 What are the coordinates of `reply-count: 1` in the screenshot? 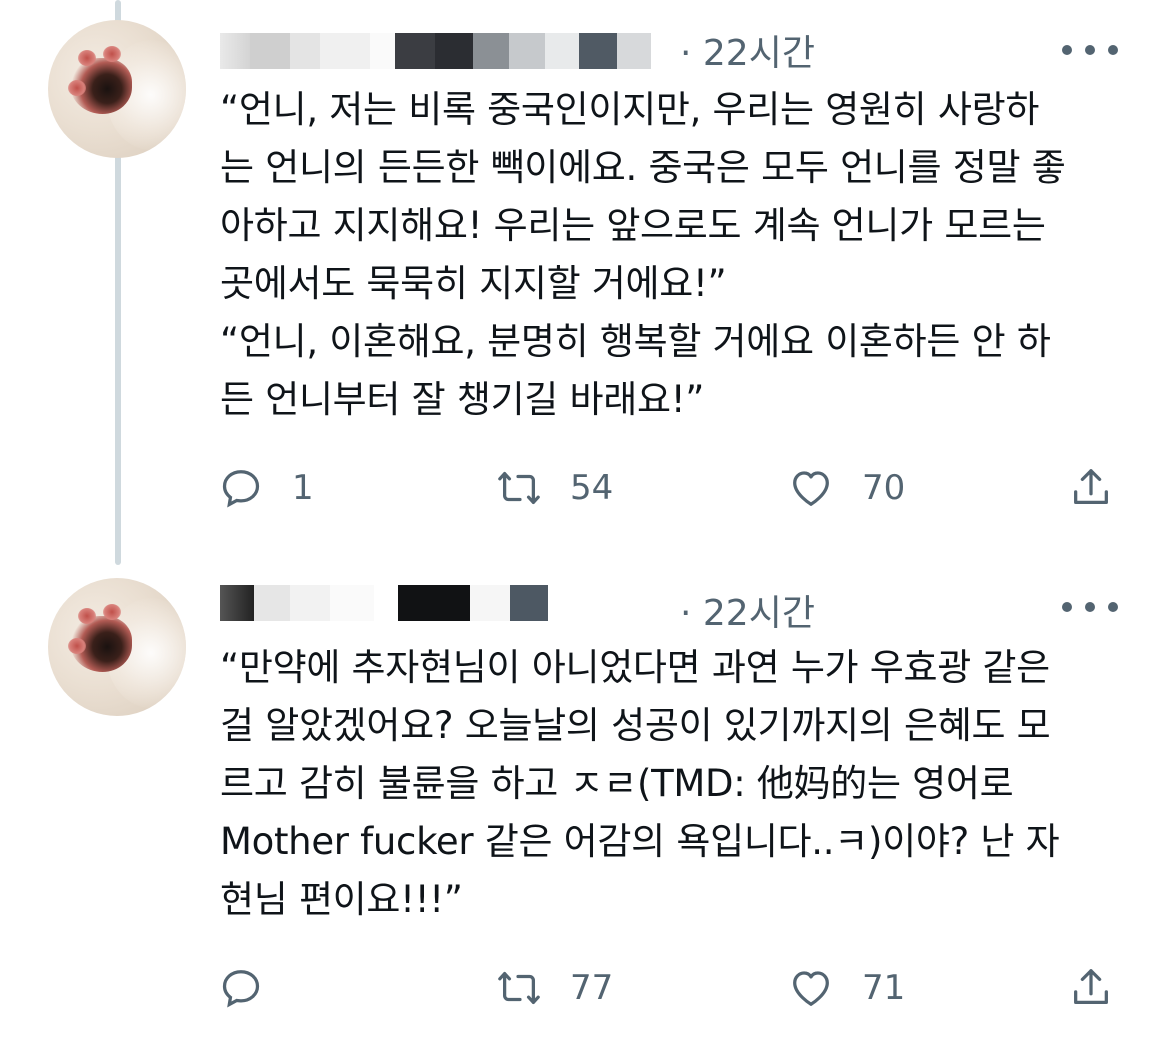 It's located at (303, 488).